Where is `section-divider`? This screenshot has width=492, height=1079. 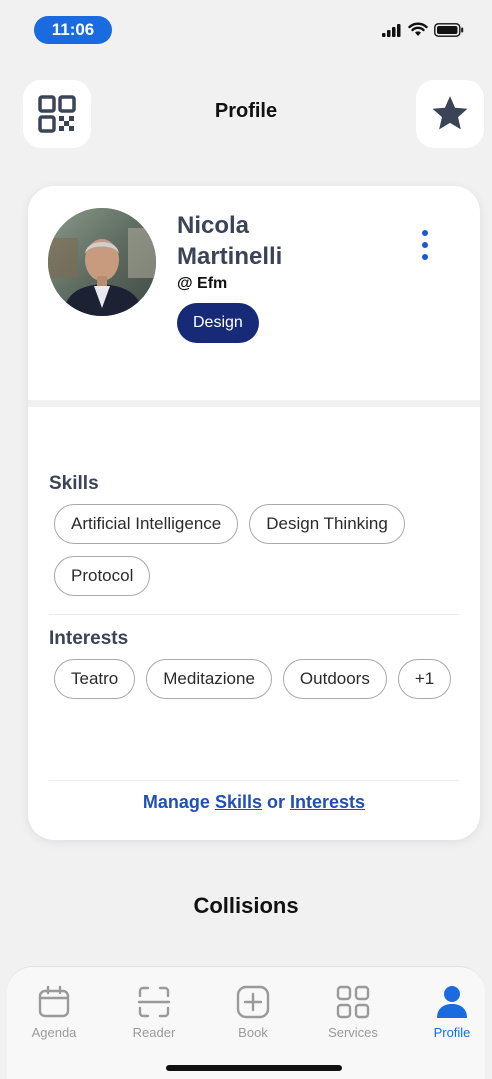
section-divider is located at coordinates (254, 403).